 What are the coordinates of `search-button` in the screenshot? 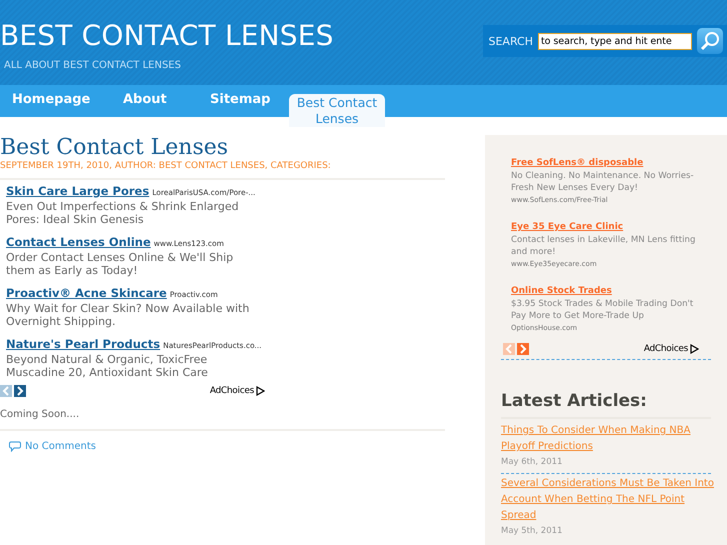 It's located at (710, 41).